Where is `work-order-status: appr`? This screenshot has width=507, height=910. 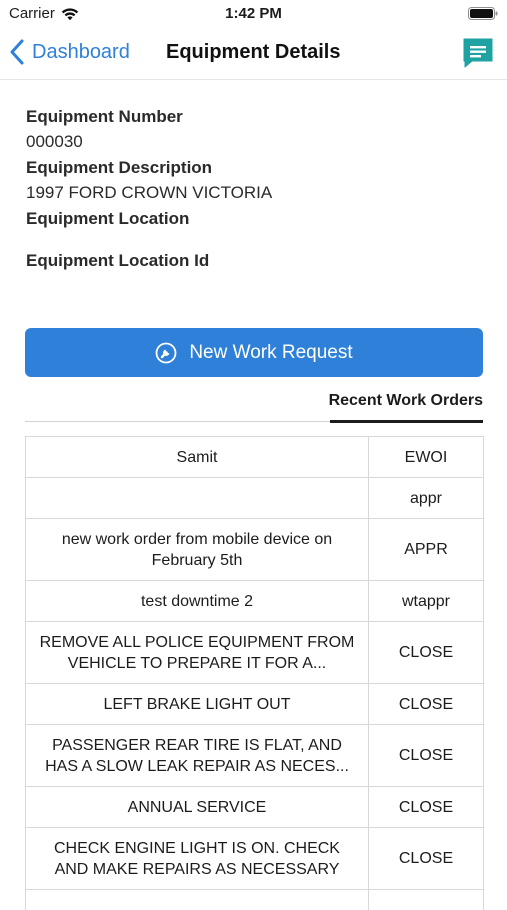 work-order-status: appr is located at coordinates (426, 498).